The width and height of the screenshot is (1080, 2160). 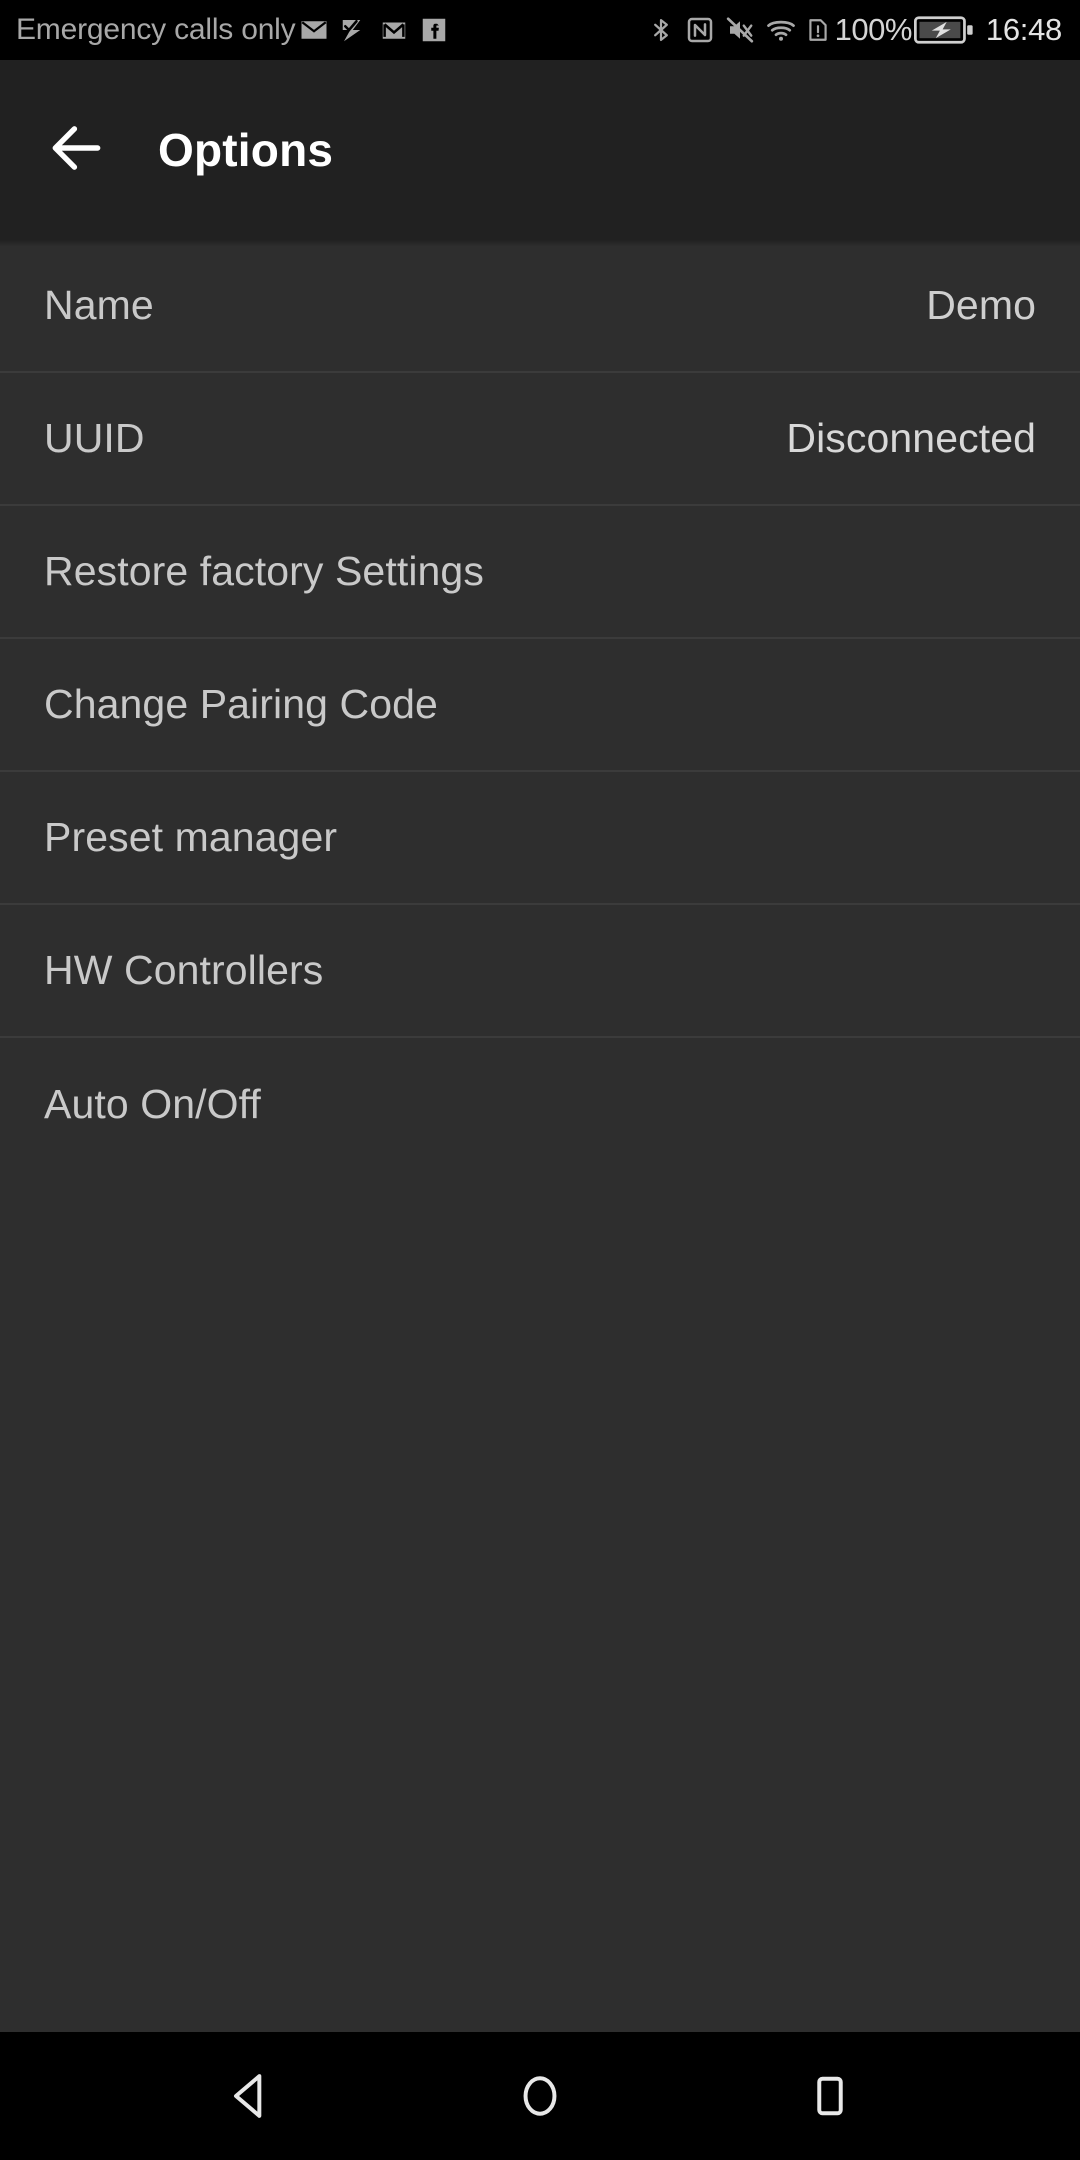 I want to click on list-item-label: HW Controllers, so click(x=184, y=970).